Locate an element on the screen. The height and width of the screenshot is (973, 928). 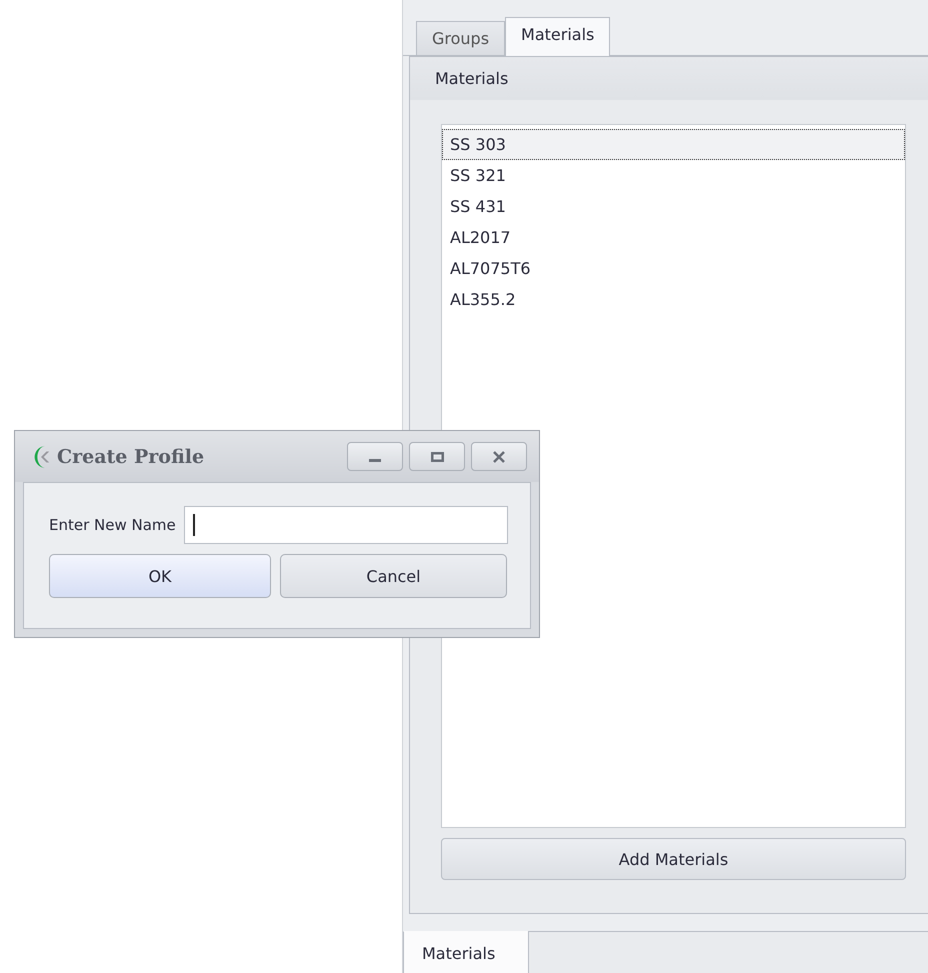
list-item: SS 431 is located at coordinates (673, 206).